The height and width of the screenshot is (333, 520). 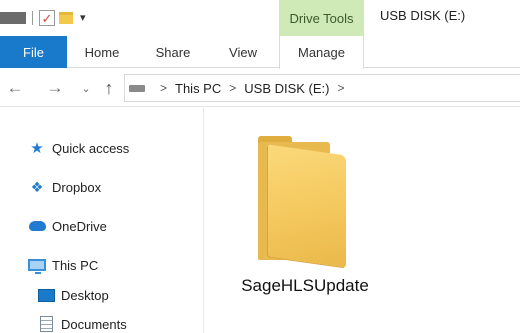 I want to click on desktop-icon, so click(x=46, y=295).